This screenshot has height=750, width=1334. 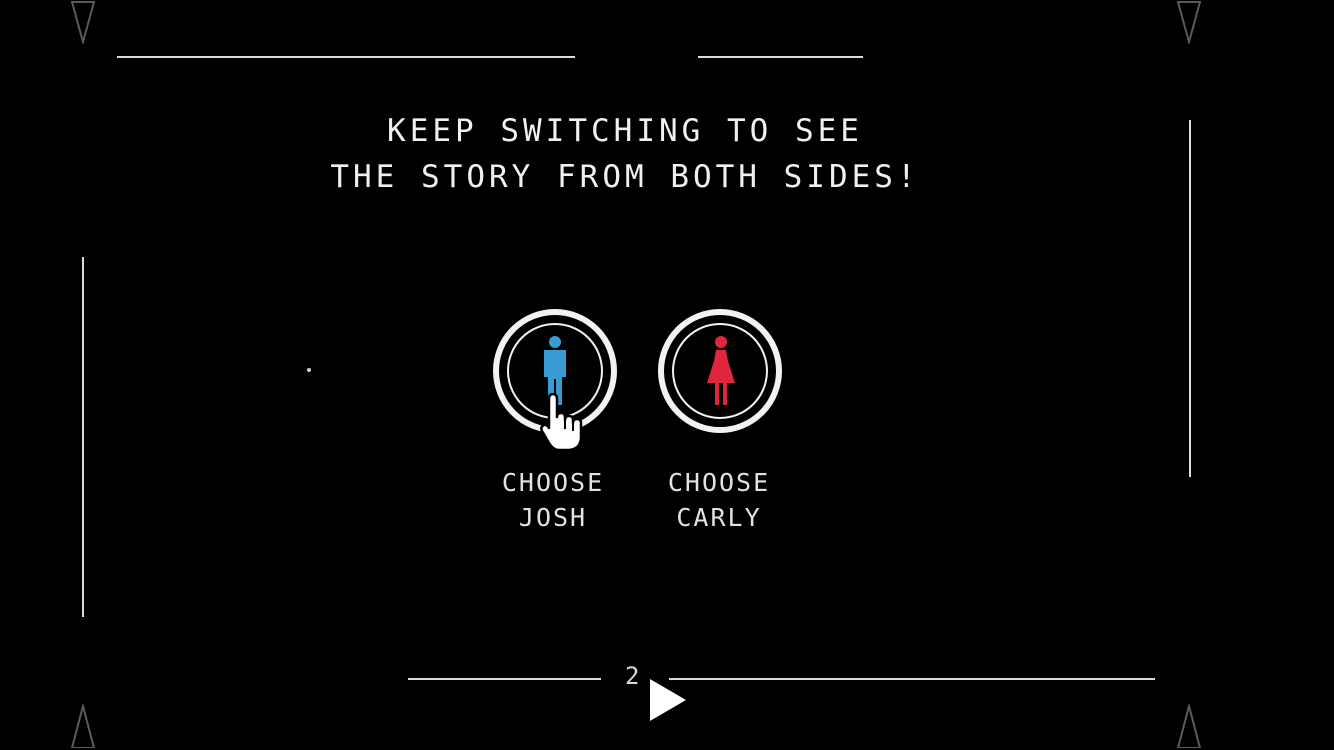 What do you see at coordinates (780, 57) in the screenshot?
I see `frame-line-top-right` at bounding box center [780, 57].